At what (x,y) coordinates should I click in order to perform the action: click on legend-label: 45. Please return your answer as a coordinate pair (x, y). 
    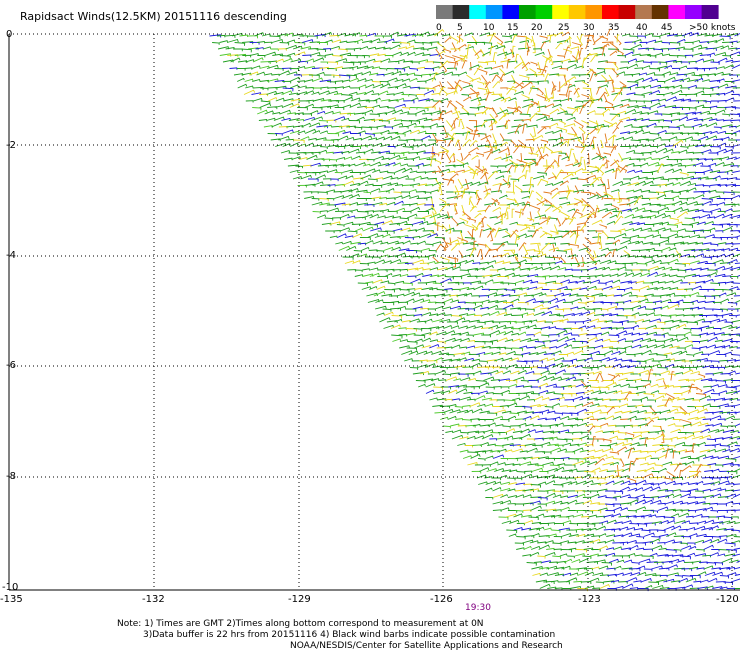
    Looking at the image, I should click on (666, 28).